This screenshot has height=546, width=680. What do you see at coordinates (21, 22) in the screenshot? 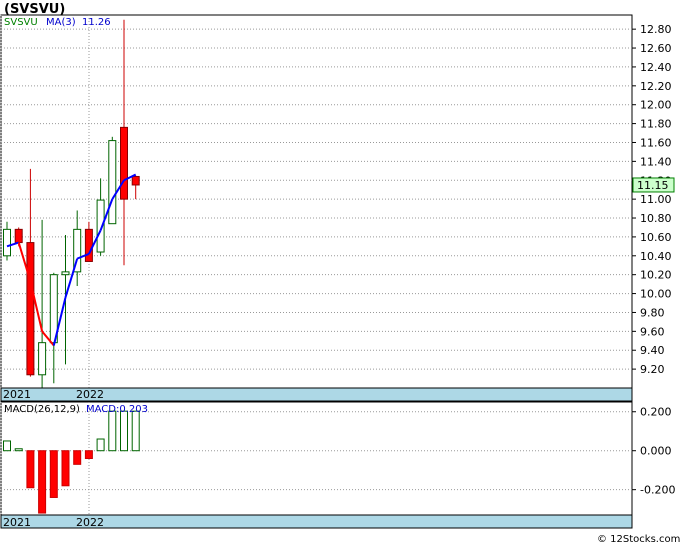
I see `legend-symbol: SVSVU` at bounding box center [21, 22].